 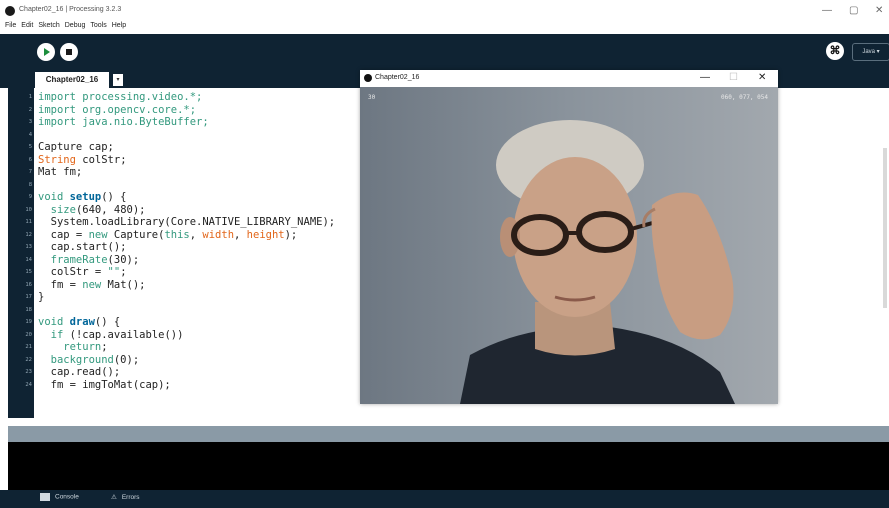 I want to click on menu-debug: Debug, so click(x=75, y=25).